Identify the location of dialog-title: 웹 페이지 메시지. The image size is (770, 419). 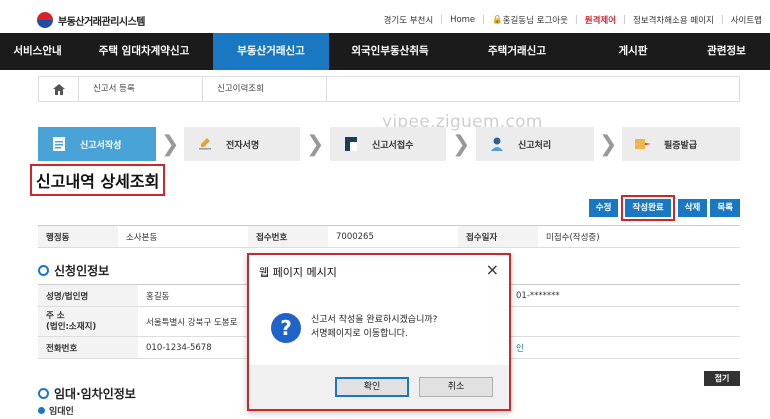
(298, 272).